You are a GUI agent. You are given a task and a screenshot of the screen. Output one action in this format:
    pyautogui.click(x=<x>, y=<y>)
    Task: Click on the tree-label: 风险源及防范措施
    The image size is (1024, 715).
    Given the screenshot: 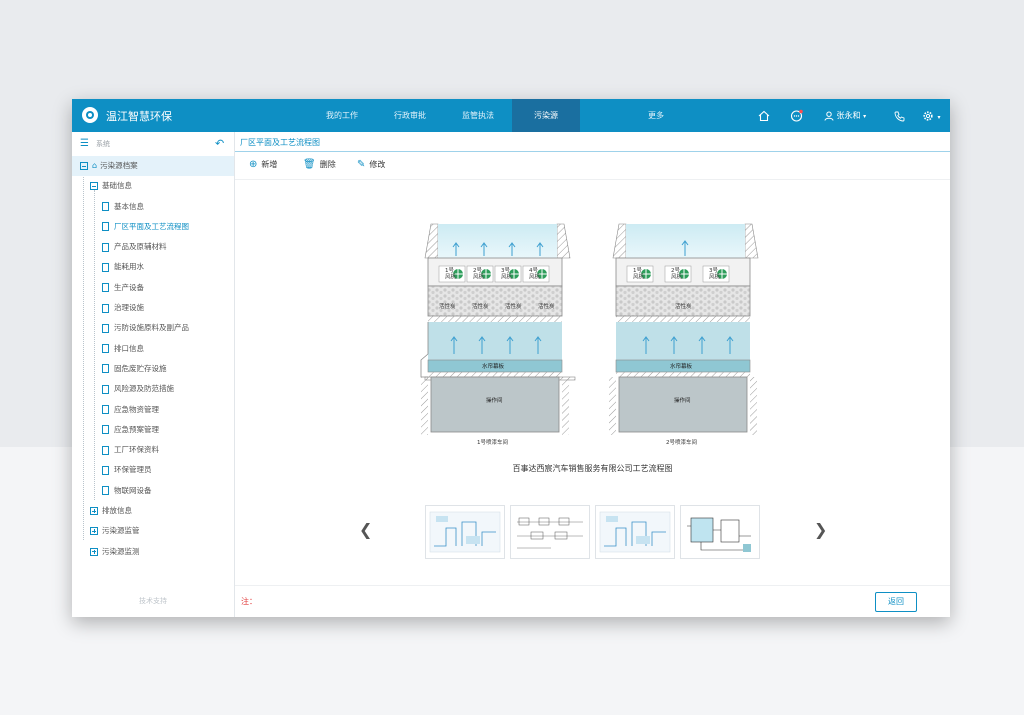 What is the action you would take?
    pyautogui.click(x=144, y=389)
    